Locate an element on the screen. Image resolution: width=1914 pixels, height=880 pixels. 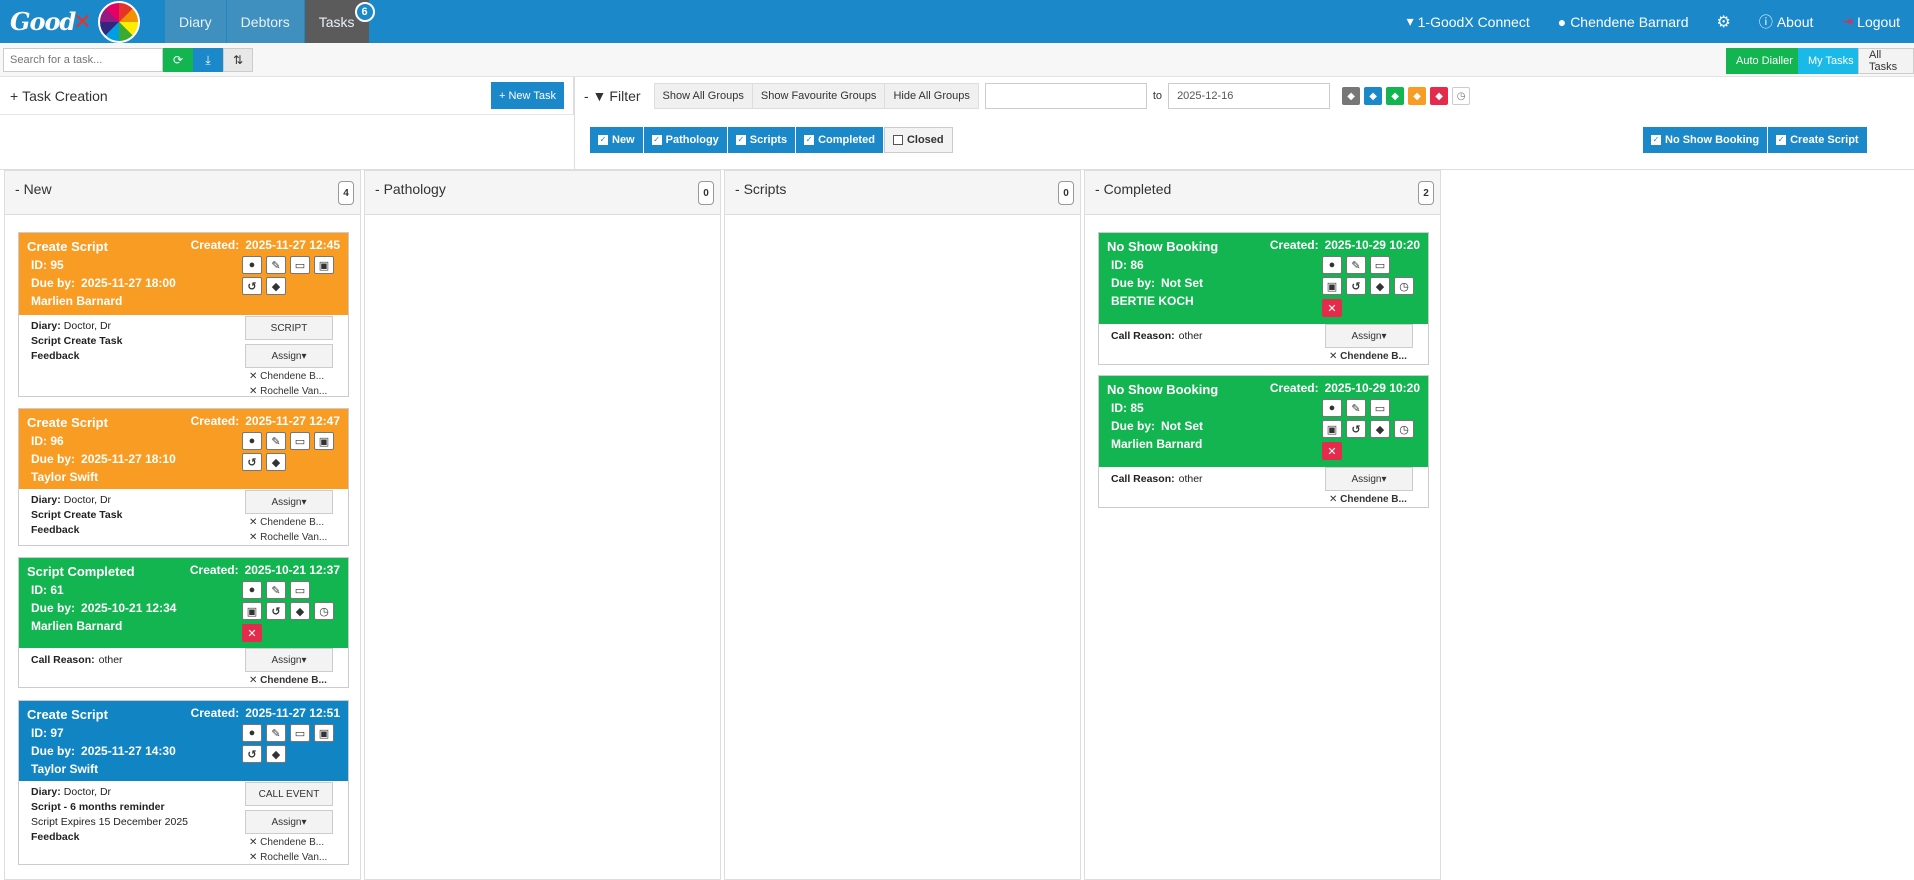
show-all-groups-button: Show All Groups is located at coordinates (703, 96).